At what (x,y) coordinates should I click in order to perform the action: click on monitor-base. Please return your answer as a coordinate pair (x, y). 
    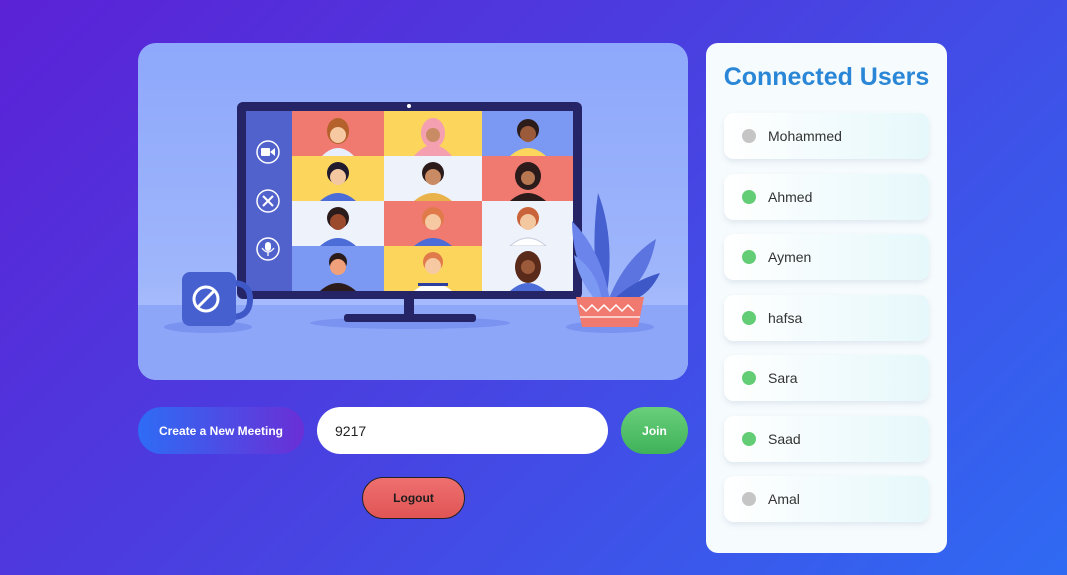
    Looking at the image, I should click on (410, 318).